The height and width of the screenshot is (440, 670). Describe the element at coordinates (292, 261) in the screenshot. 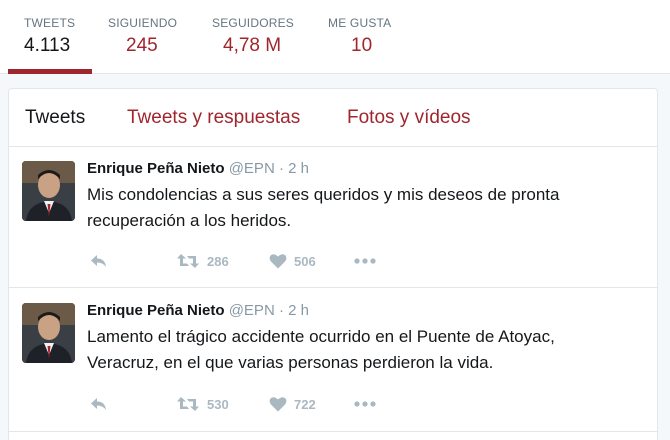

I see `like-button: 506` at that location.